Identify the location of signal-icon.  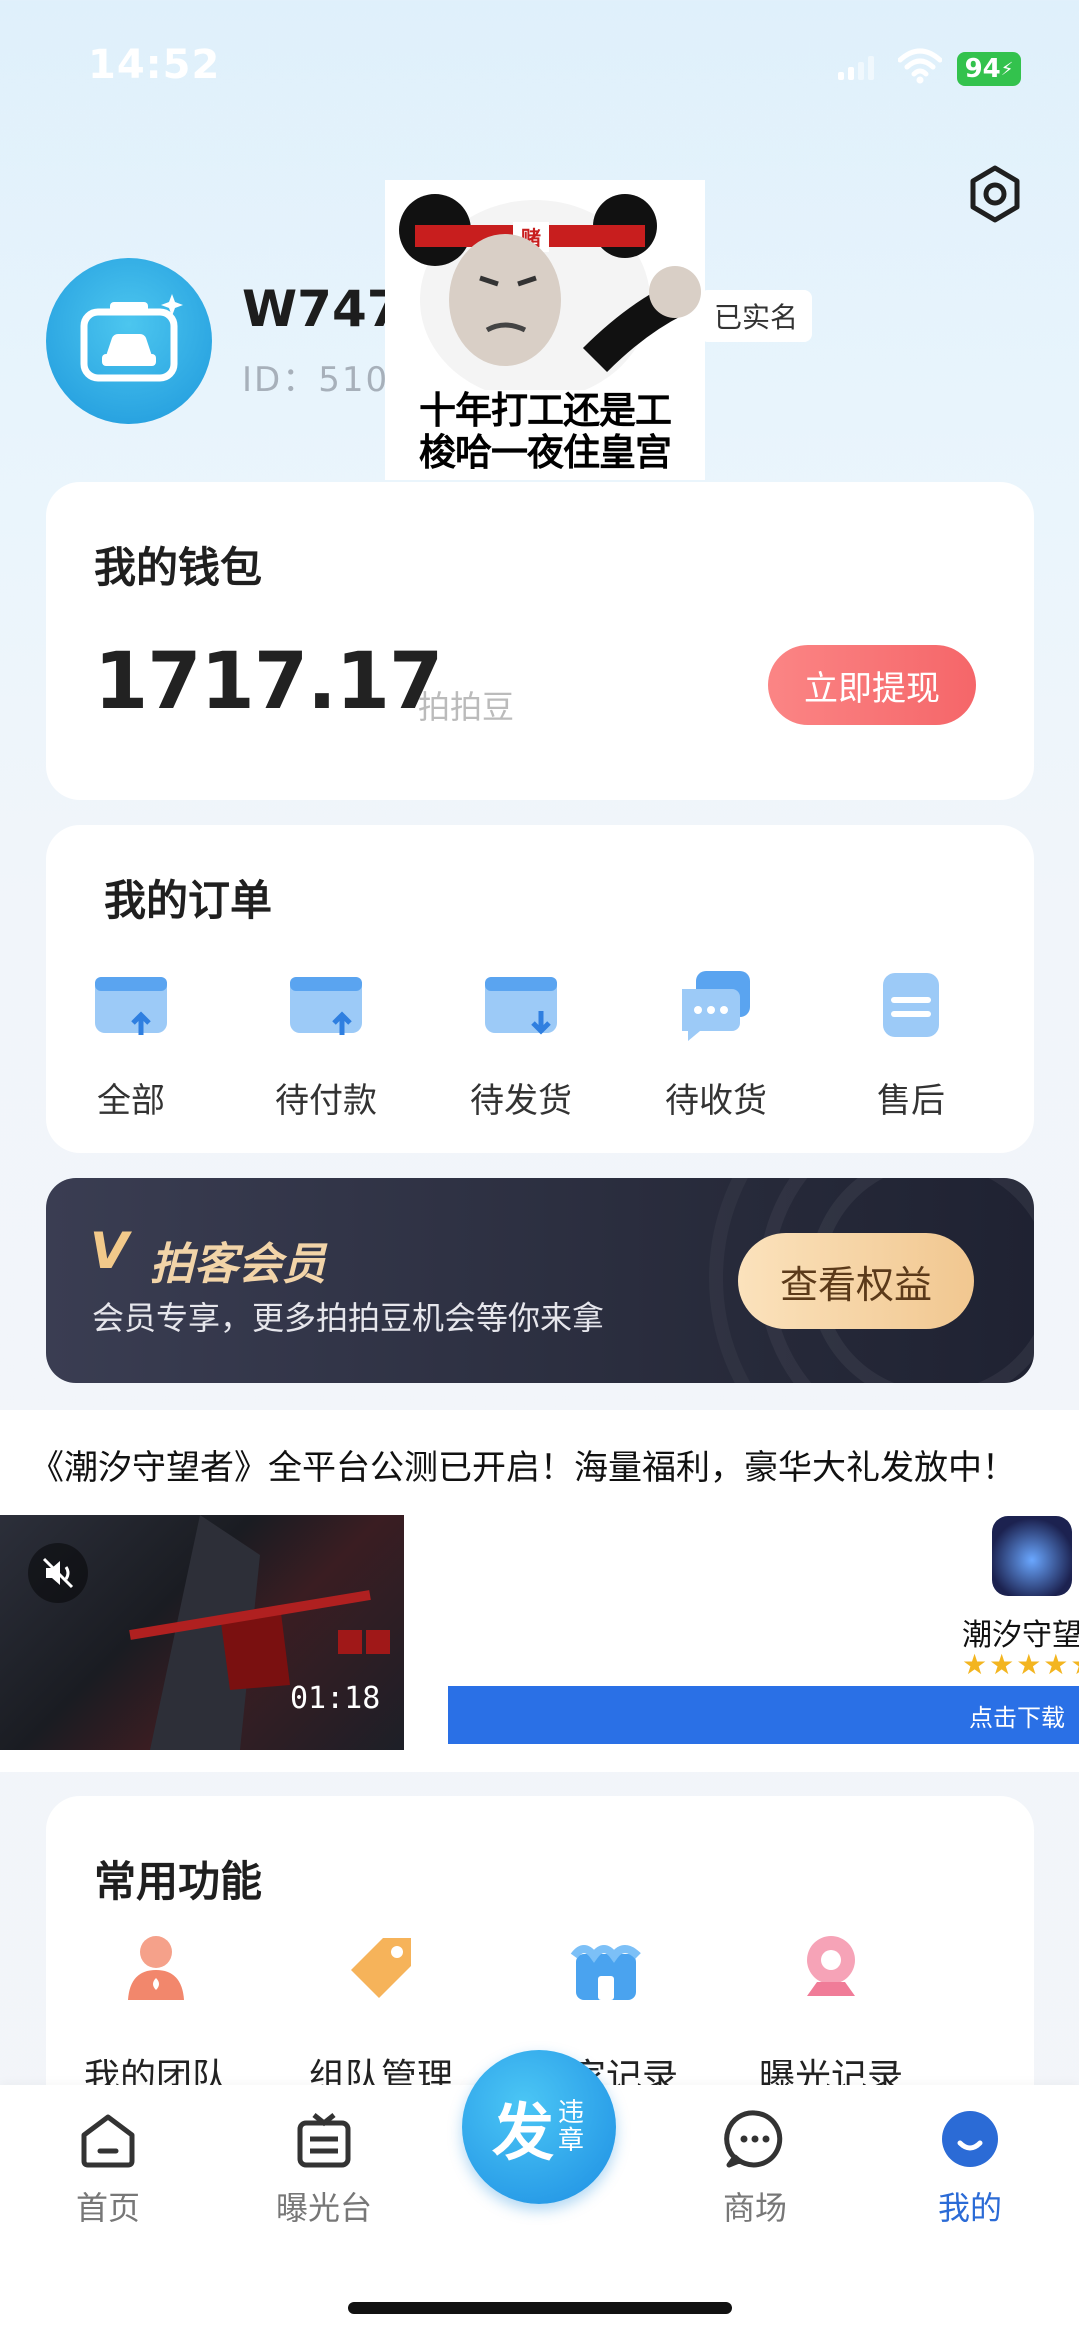
(858, 68).